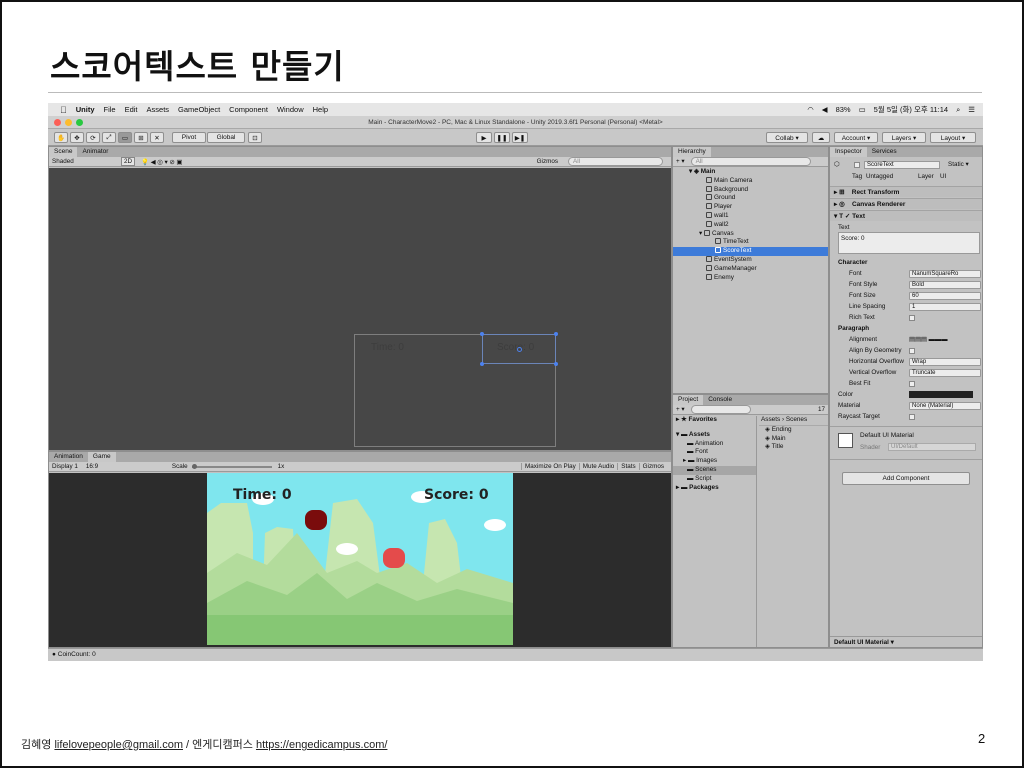  I want to click on footer-url-link: https://engedicampus.com/, so click(321, 745).